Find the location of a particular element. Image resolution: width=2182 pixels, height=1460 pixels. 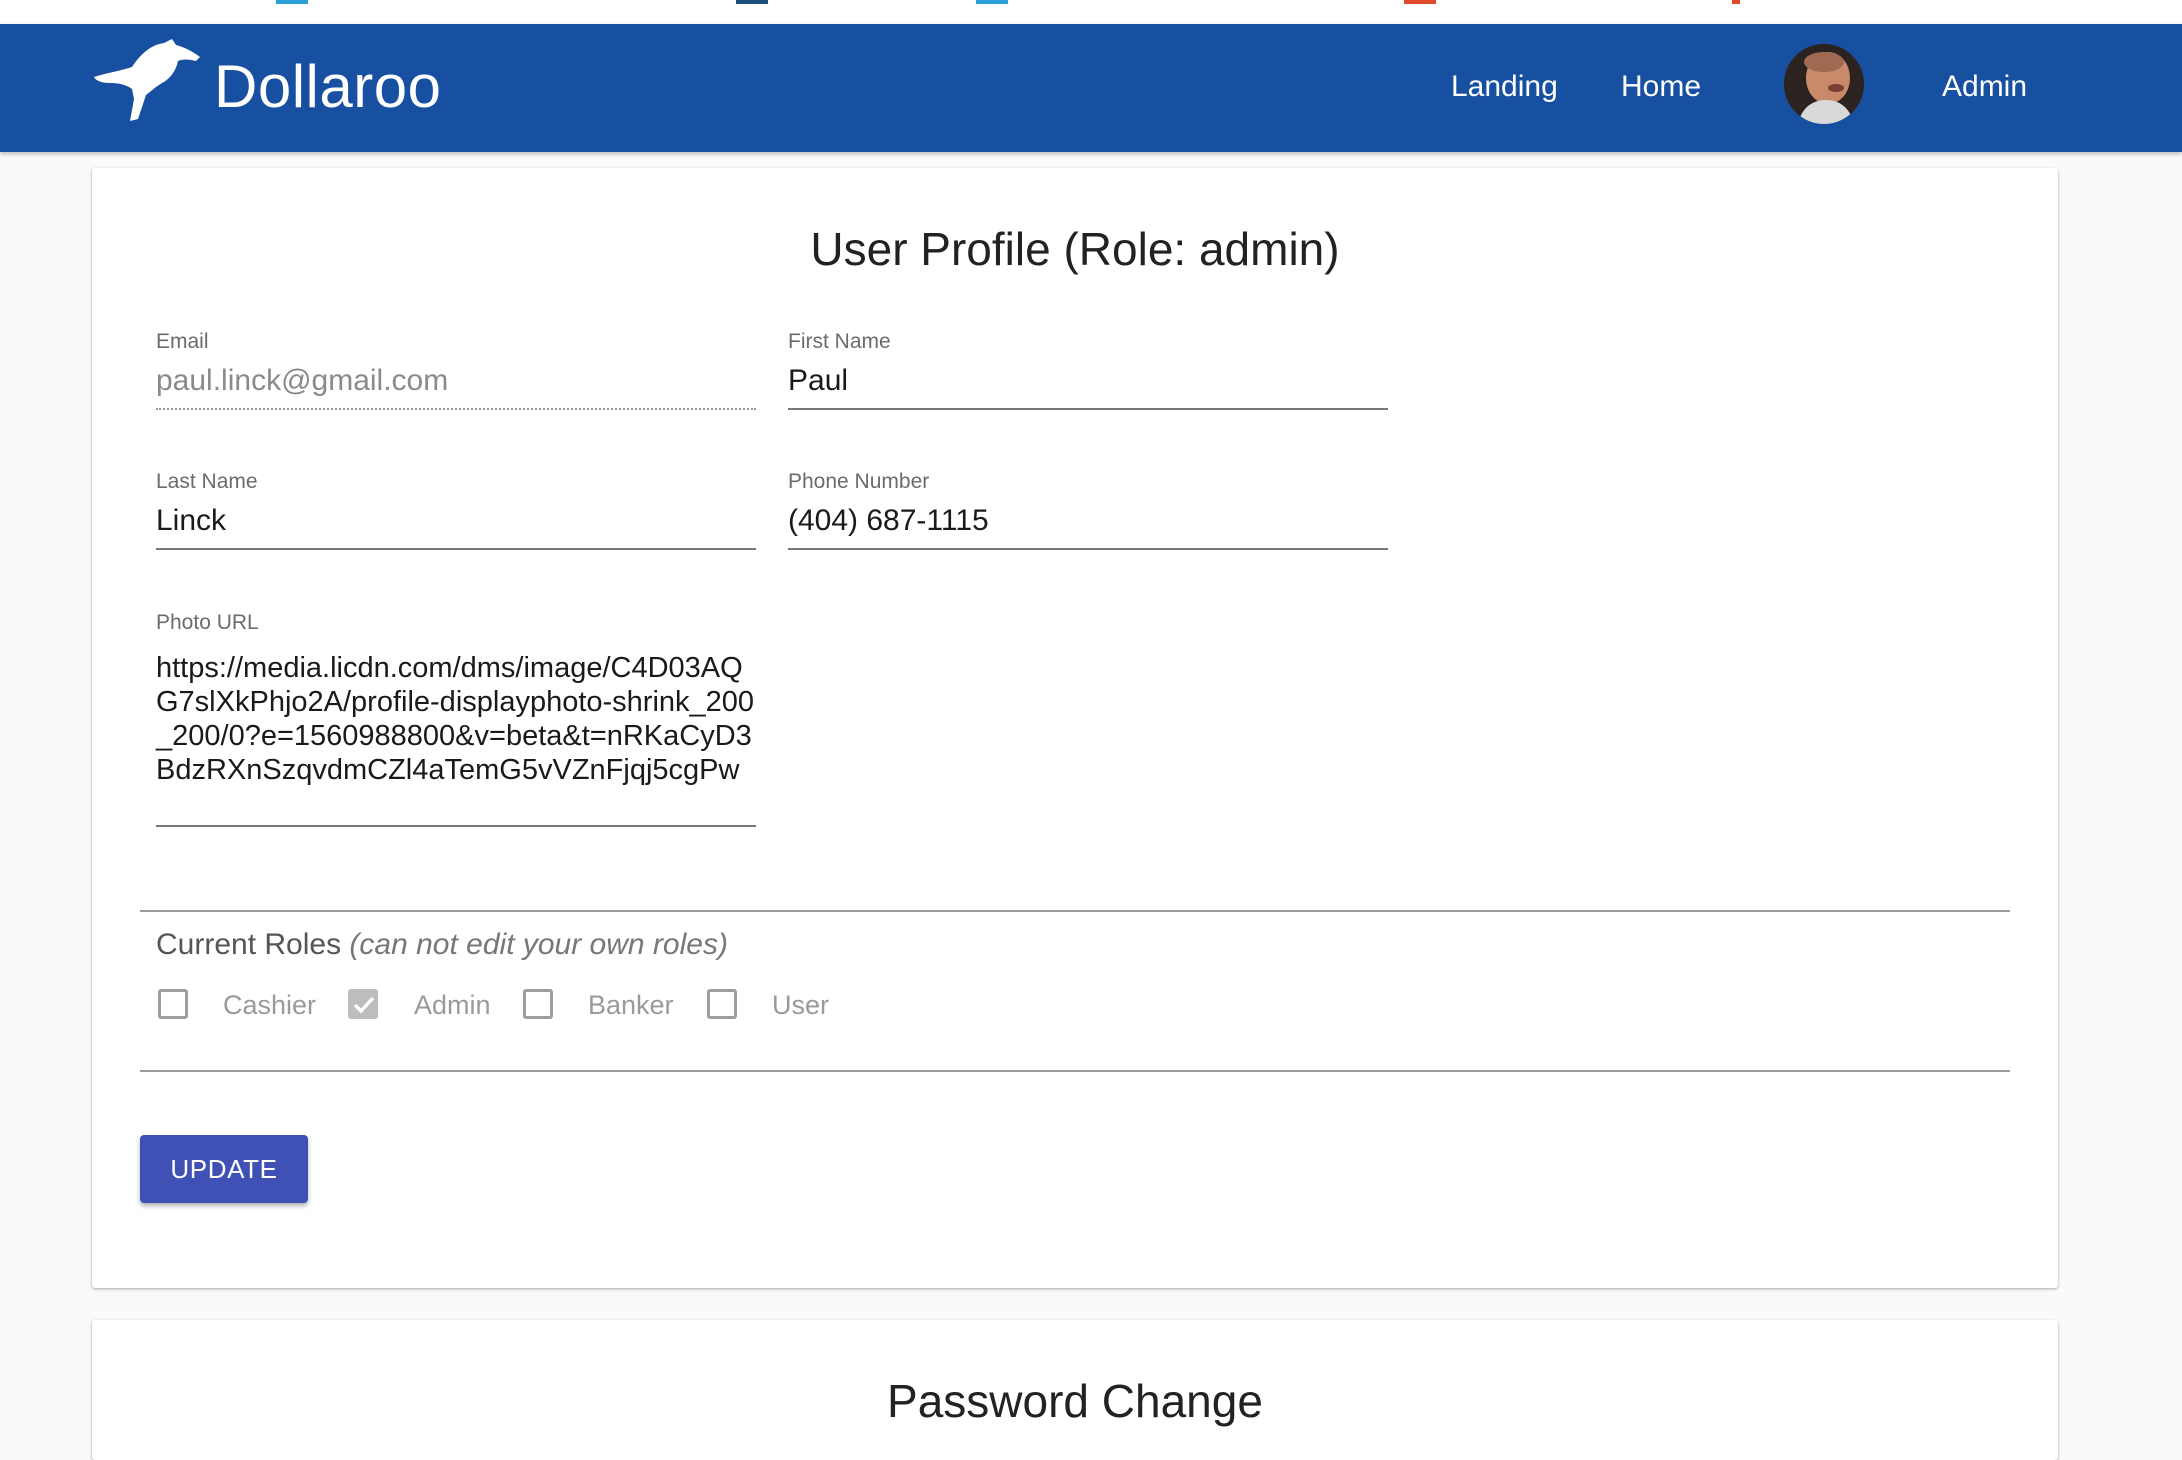

phone-number-field: Phone Number (404) 687-1115 is located at coordinates (1088, 510).